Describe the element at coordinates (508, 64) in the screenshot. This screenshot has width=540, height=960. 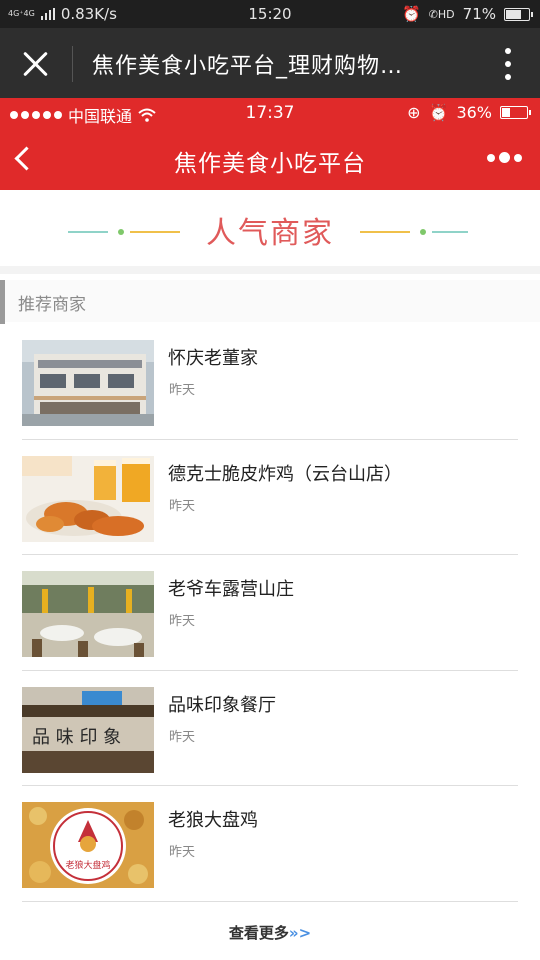
I see `more-vertical-icon` at that location.